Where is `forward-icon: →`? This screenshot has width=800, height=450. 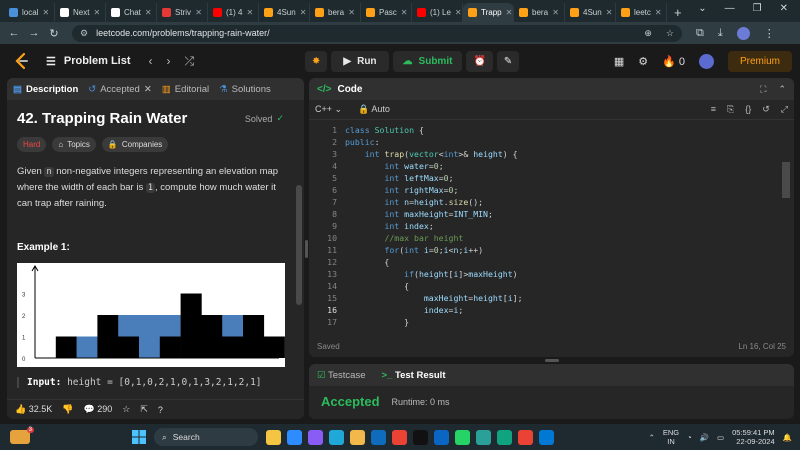 forward-icon: → is located at coordinates (34, 33).